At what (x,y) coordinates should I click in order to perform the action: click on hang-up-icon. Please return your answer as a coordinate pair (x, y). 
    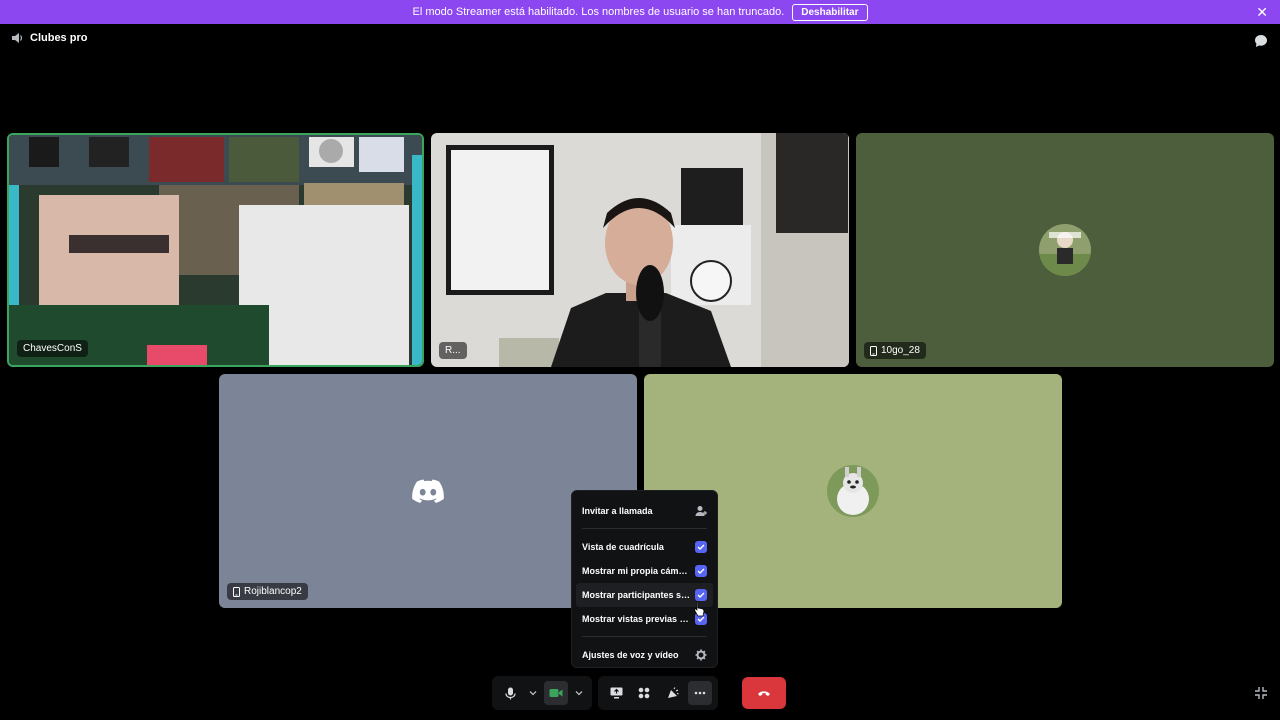
    Looking at the image, I should click on (764, 693).